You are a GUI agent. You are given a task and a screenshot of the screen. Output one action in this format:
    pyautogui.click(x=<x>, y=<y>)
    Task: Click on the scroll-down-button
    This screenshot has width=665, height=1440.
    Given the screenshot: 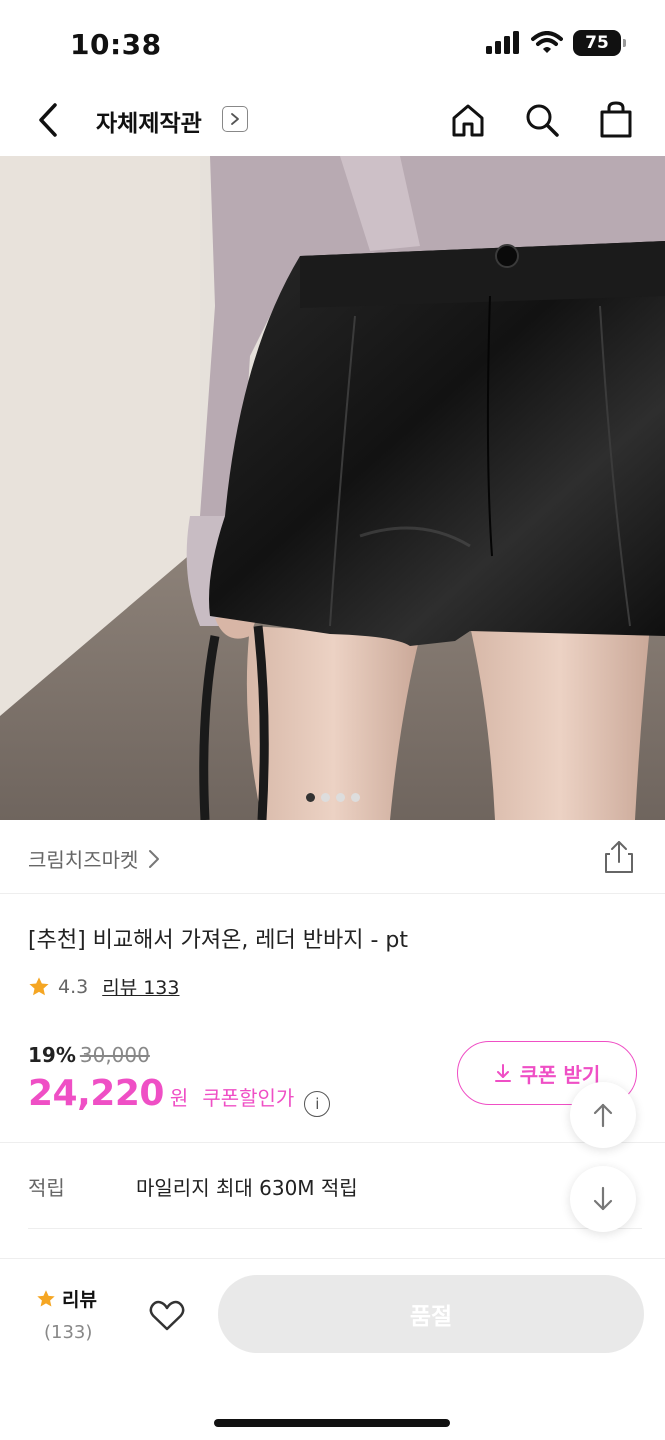 What is the action you would take?
    pyautogui.click(x=603, y=1199)
    